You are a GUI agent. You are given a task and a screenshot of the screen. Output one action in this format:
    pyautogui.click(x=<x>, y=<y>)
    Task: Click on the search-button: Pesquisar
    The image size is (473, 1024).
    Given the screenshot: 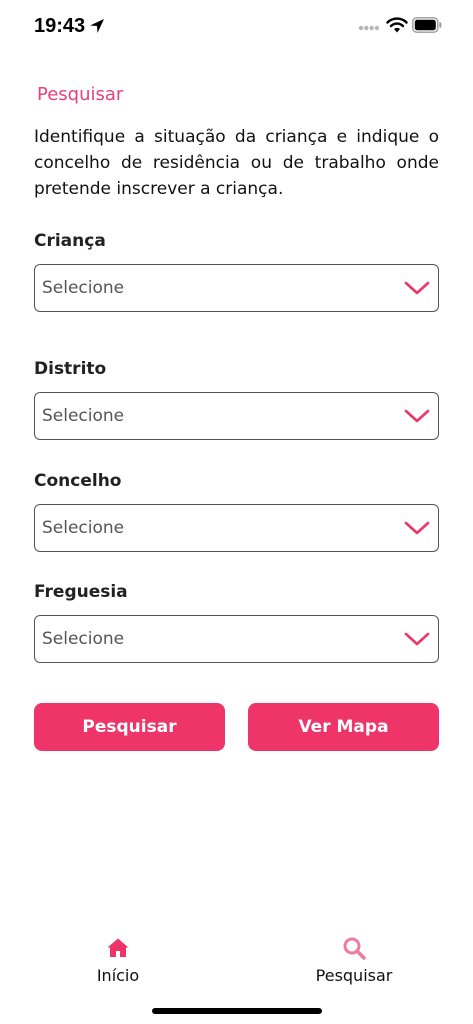 What is the action you would take?
    pyautogui.click(x=129, y=727)
    